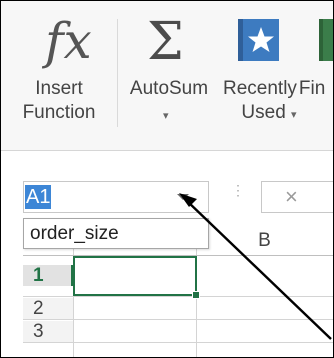 The width and height of the screenshot is (334, 358). What do you see at coordinates (59, 71) in the screenshot?
I see `insert-function-button: fx Insert Function` at bounding box center [59, 71].